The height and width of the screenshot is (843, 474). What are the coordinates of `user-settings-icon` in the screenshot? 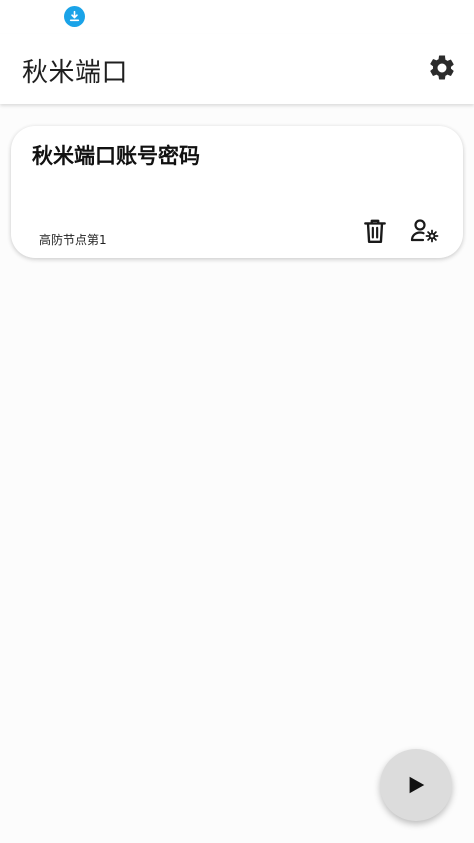 It's located at (424, 231).